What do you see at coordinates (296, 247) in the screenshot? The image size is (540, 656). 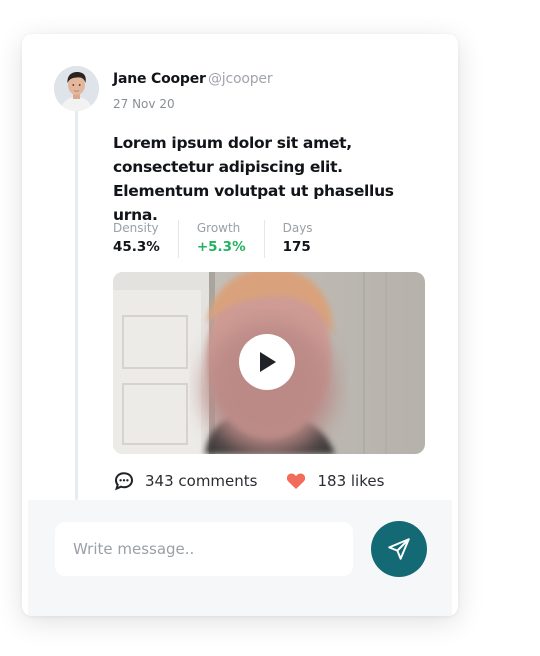 I see `stat-value: 175` at bounding box center [296, 247].